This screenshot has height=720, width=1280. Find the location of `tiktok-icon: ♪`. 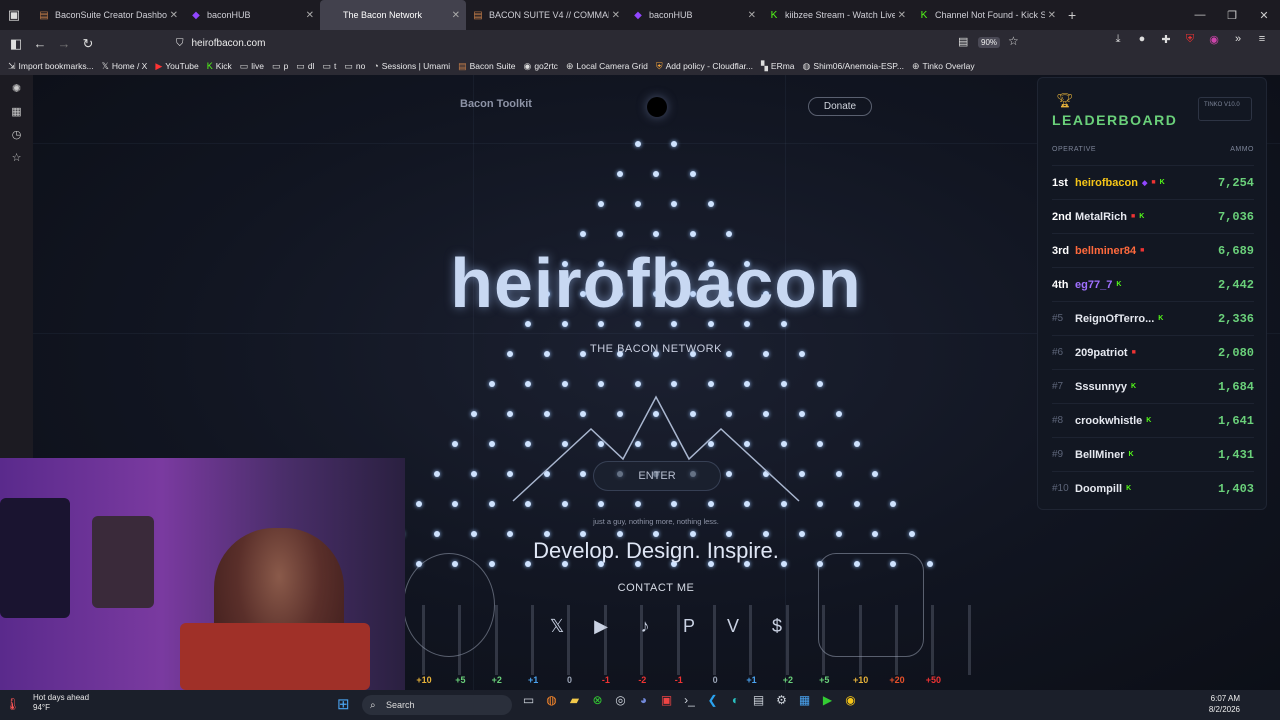

tiktok-icon: ♪ is located at coordinates (645, 626).